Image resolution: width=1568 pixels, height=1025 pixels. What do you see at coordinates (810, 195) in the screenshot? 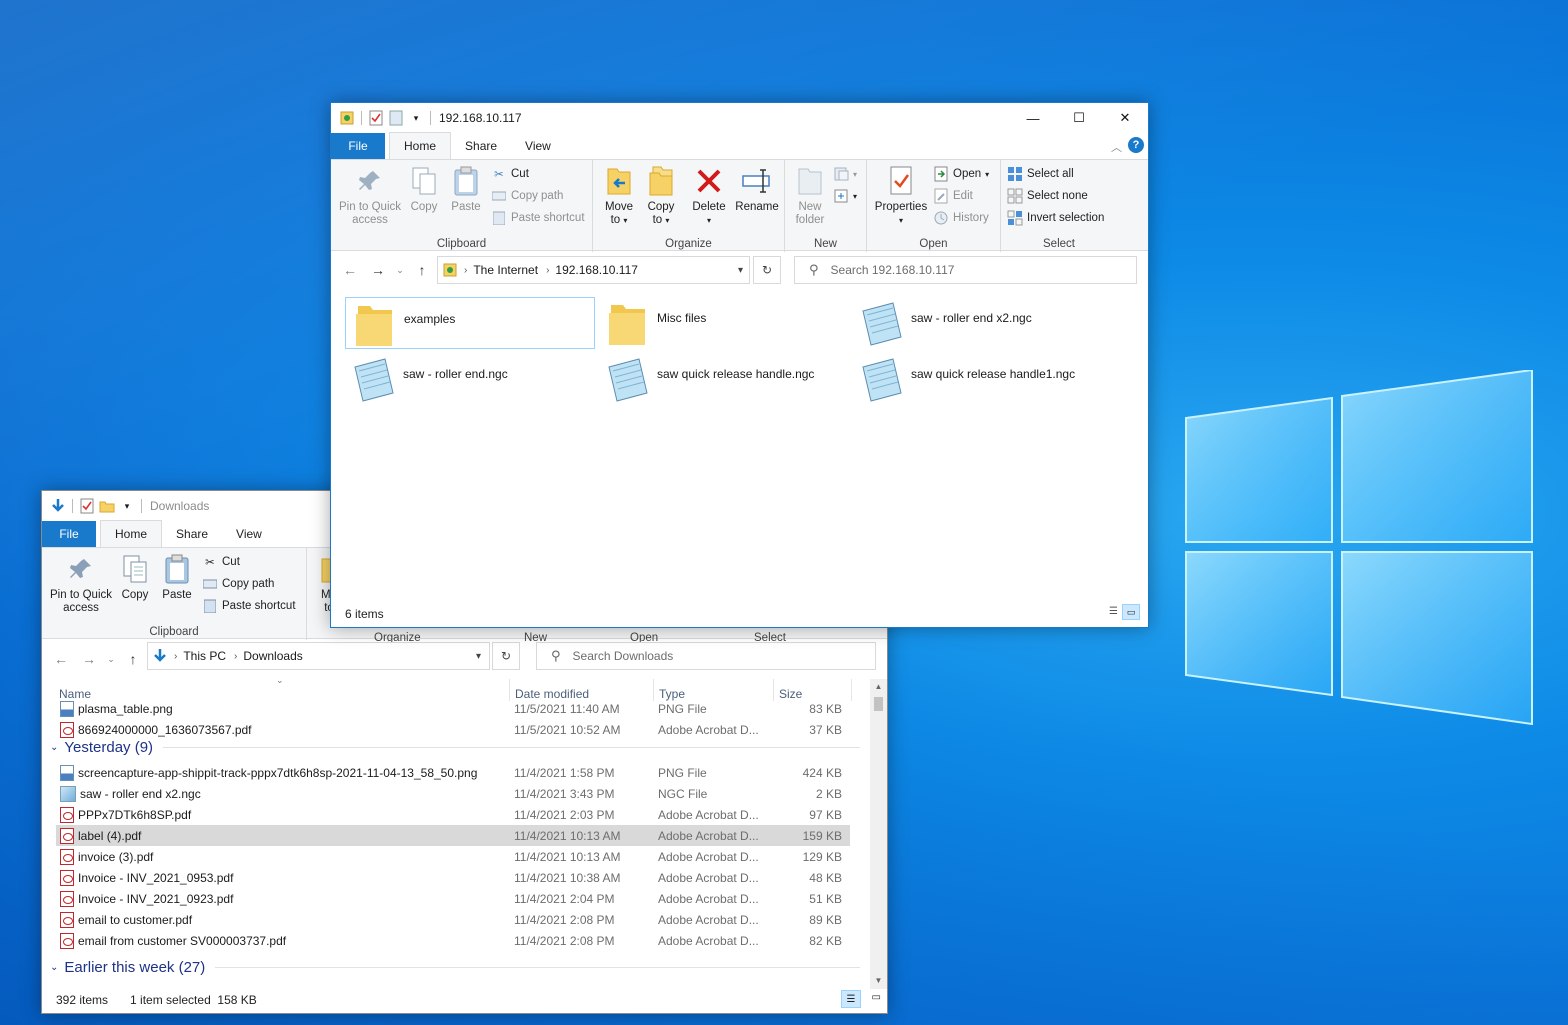
I see `new-folder-button: New folder` at bounding box center [810, 195].